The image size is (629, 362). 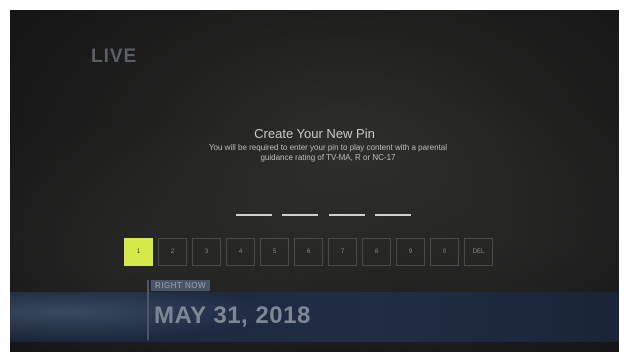 I want to click on key-delete: DEL, so click(x=478, y=252).